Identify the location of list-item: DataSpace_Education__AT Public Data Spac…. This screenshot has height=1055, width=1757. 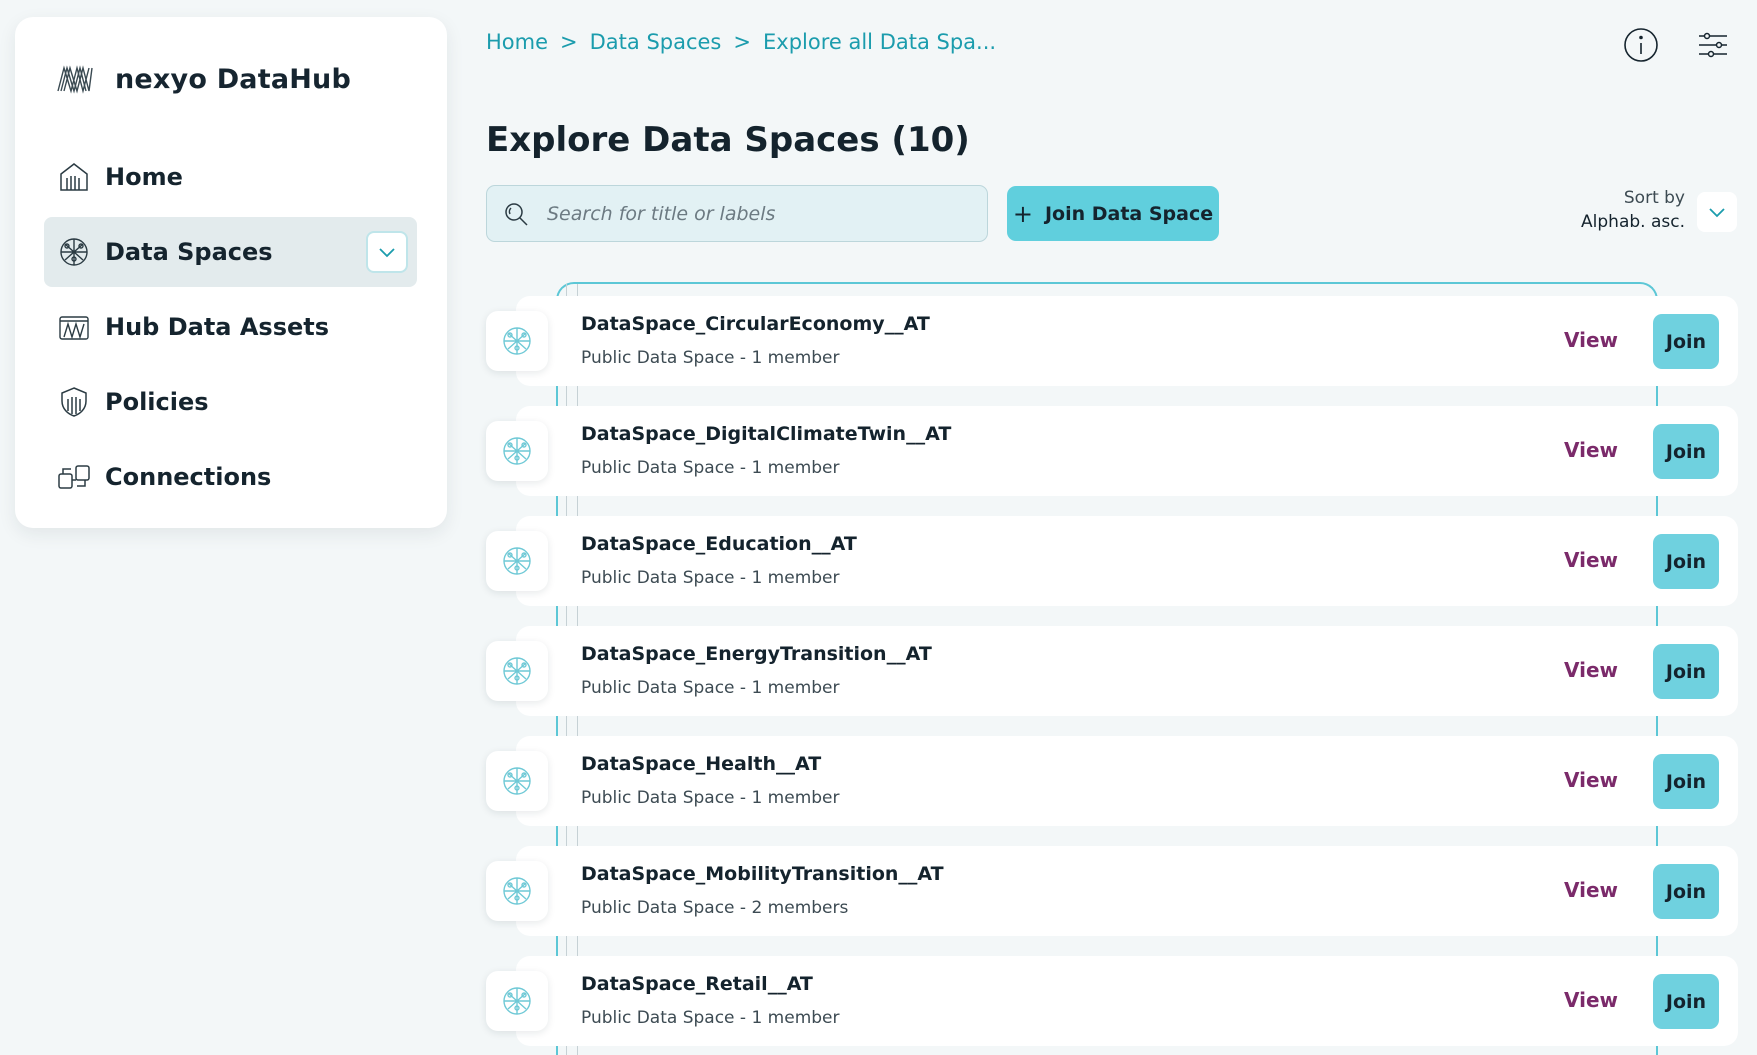
(1112, 561).